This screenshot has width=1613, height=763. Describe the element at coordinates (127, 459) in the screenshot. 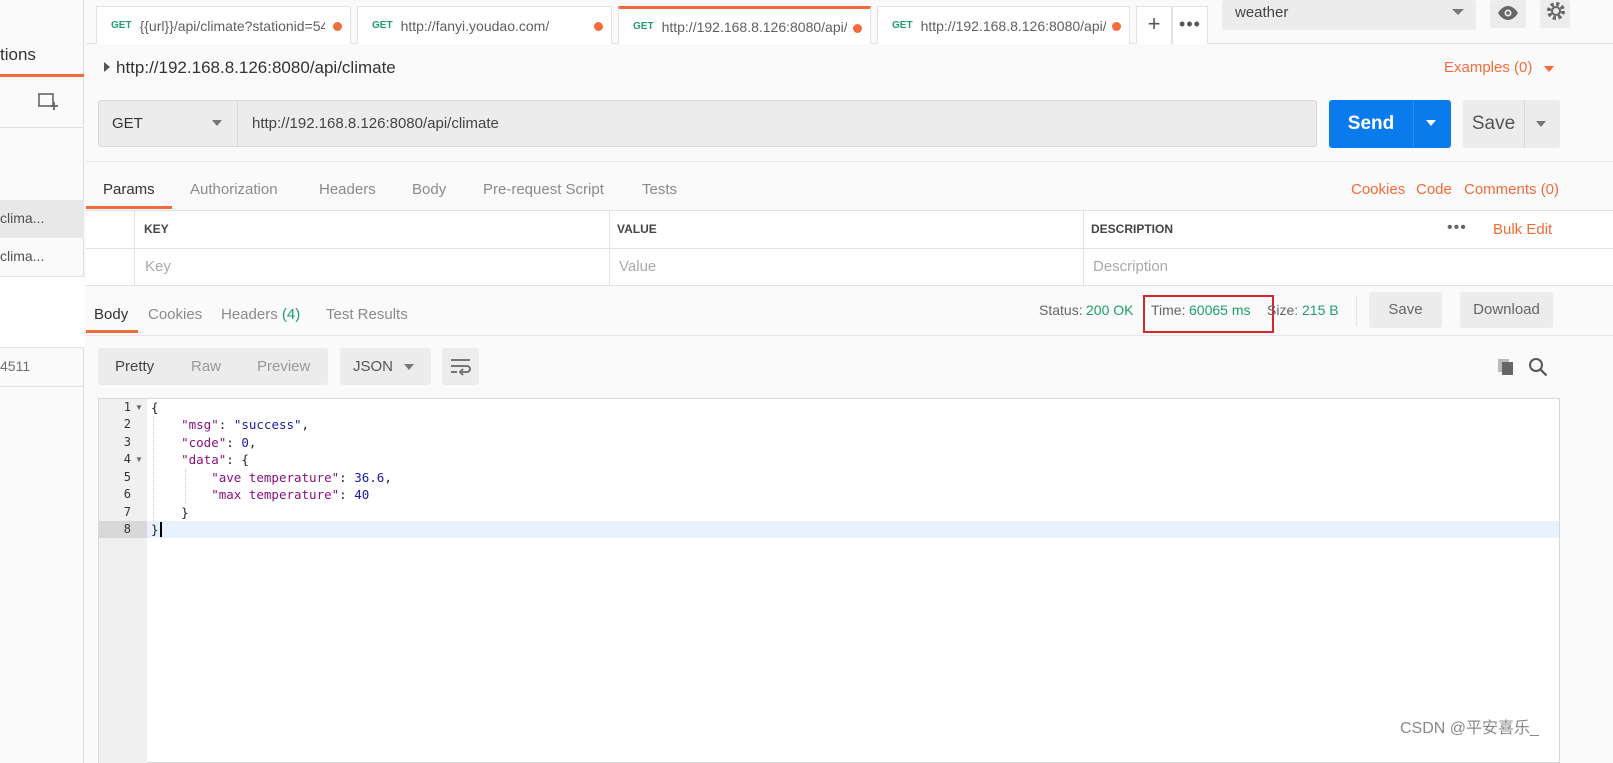

I see `line-number: 4` at that location.